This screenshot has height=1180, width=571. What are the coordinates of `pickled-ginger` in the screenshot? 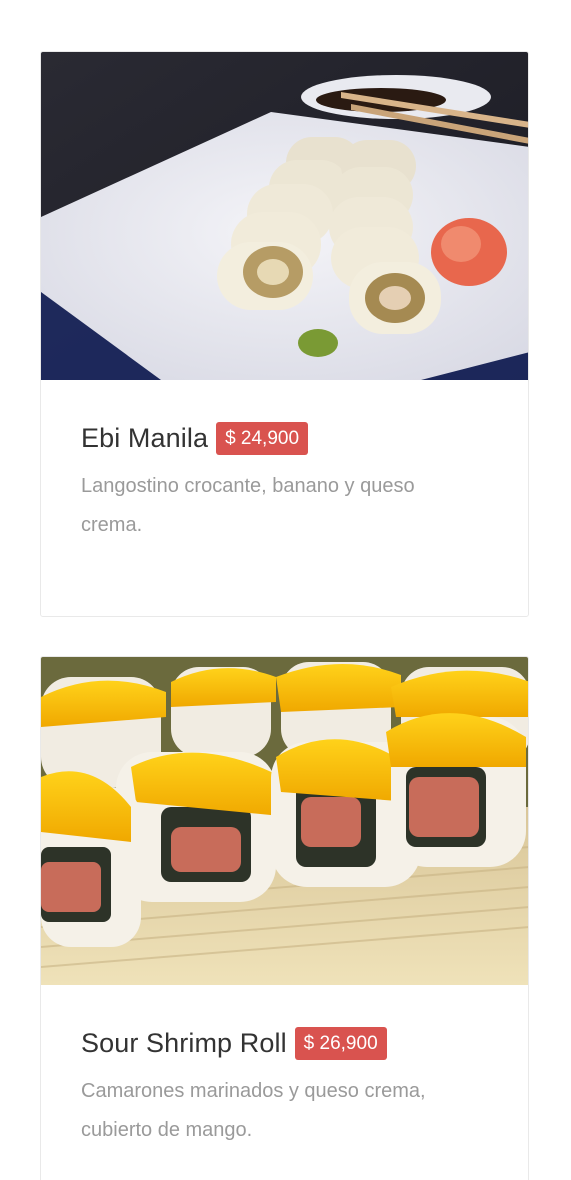 It's located at (469, 252).